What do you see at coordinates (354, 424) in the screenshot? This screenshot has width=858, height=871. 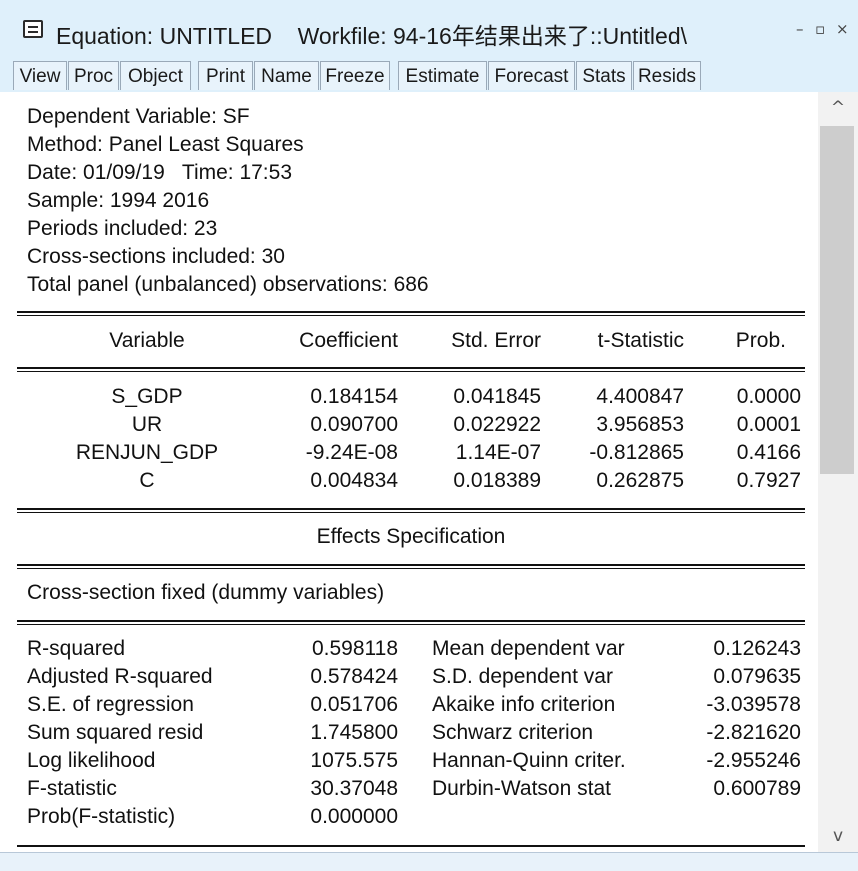 I see `coefficient-value: 0.090700` at bounding box center [354, 424].